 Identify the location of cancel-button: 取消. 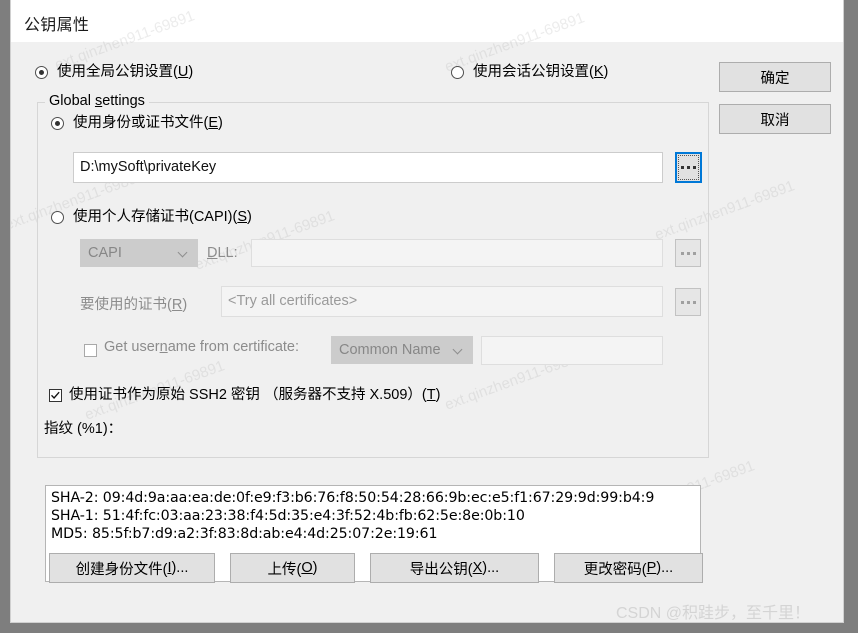
(775, 119).